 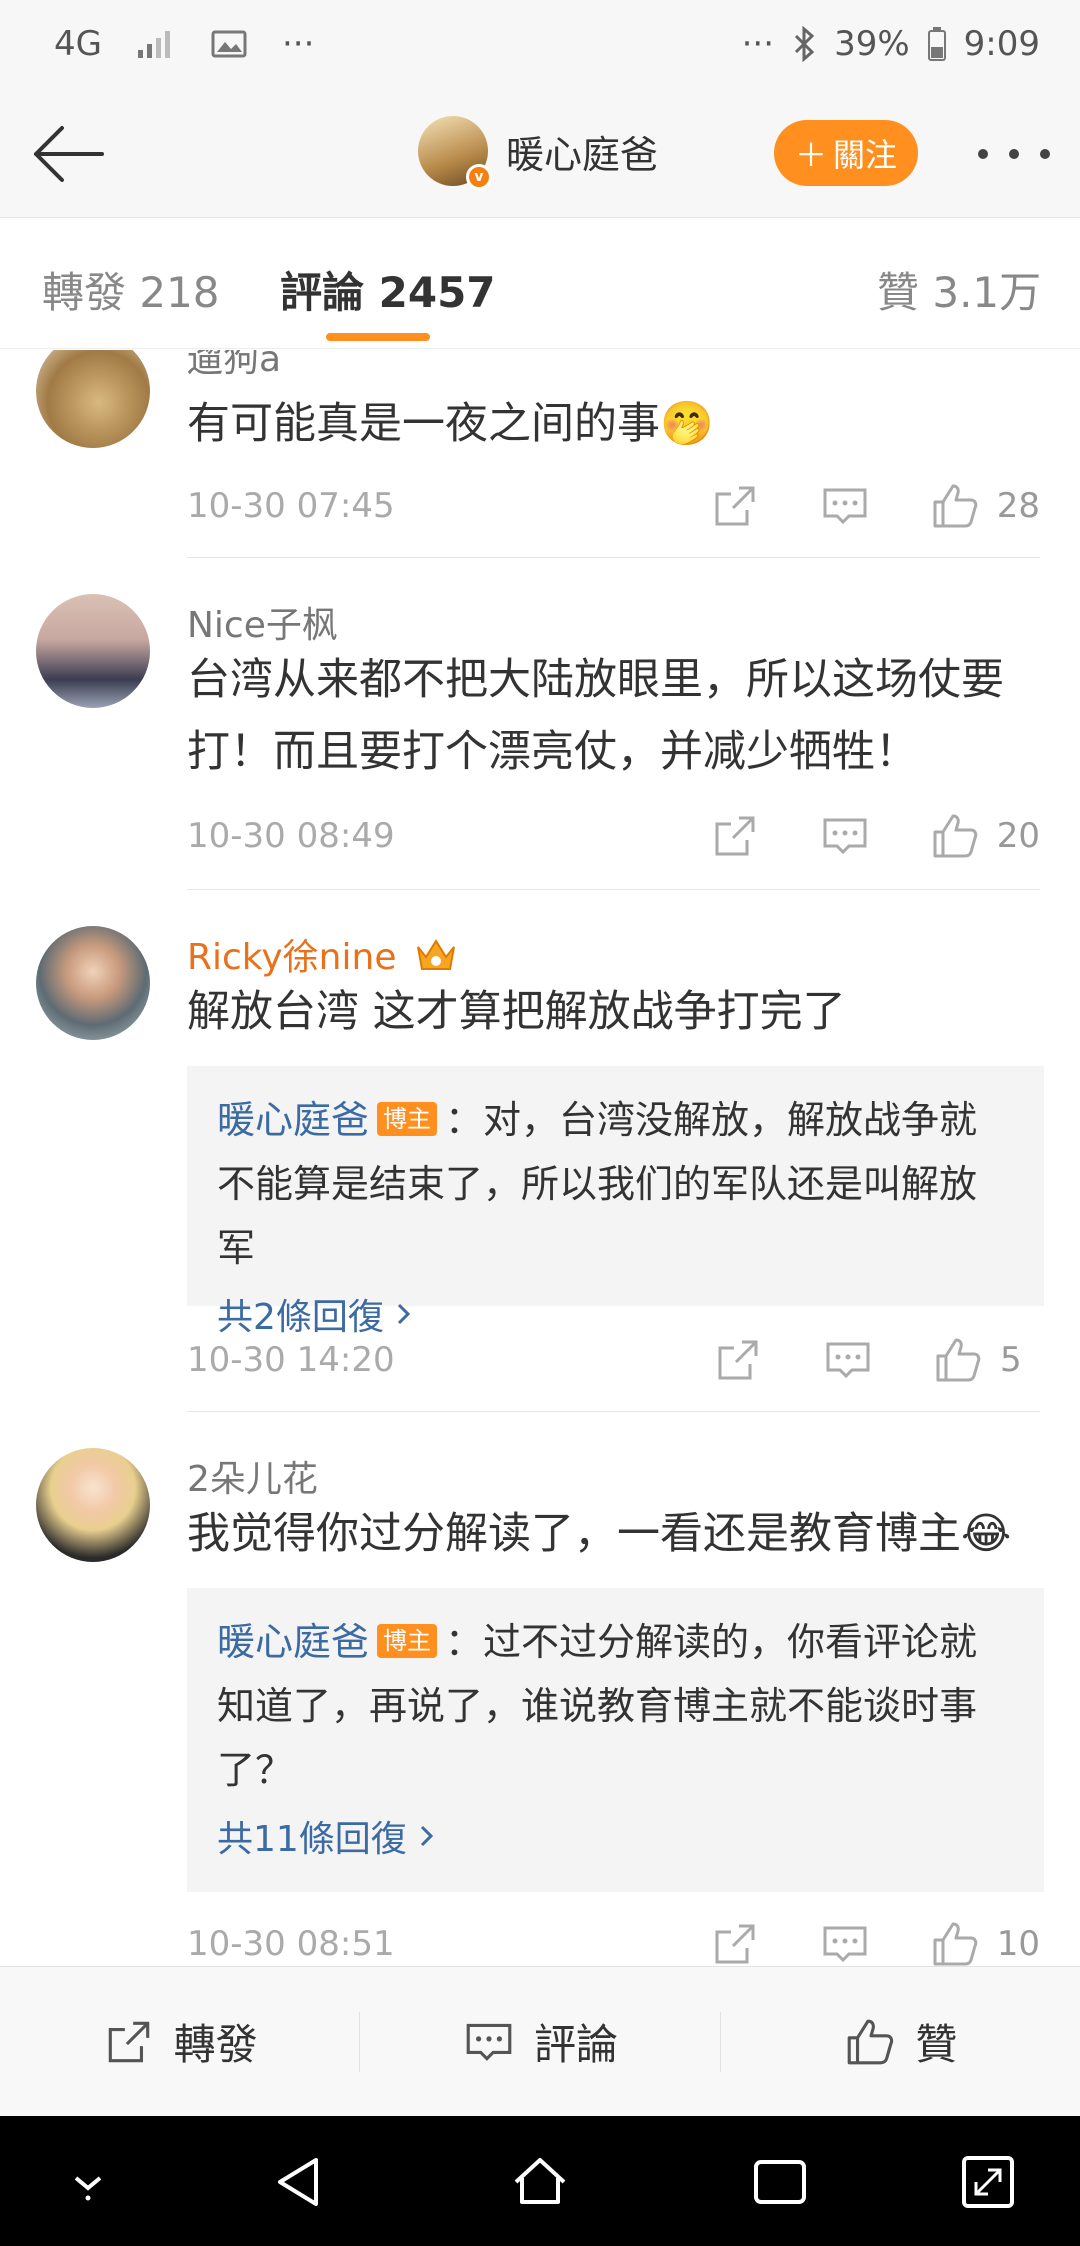 I want to click on status-bar: 4G ··· ··· 39% 9:09, so click(x=540, y=45).